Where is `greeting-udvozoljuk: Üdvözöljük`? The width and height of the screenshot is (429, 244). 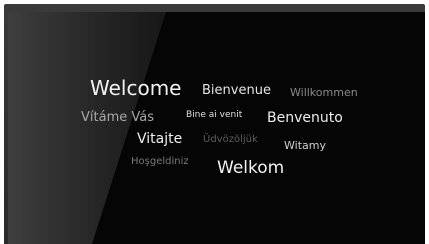 greeting-udvozoljuk: Üdvözöljük is located at coordinates (230, 139).